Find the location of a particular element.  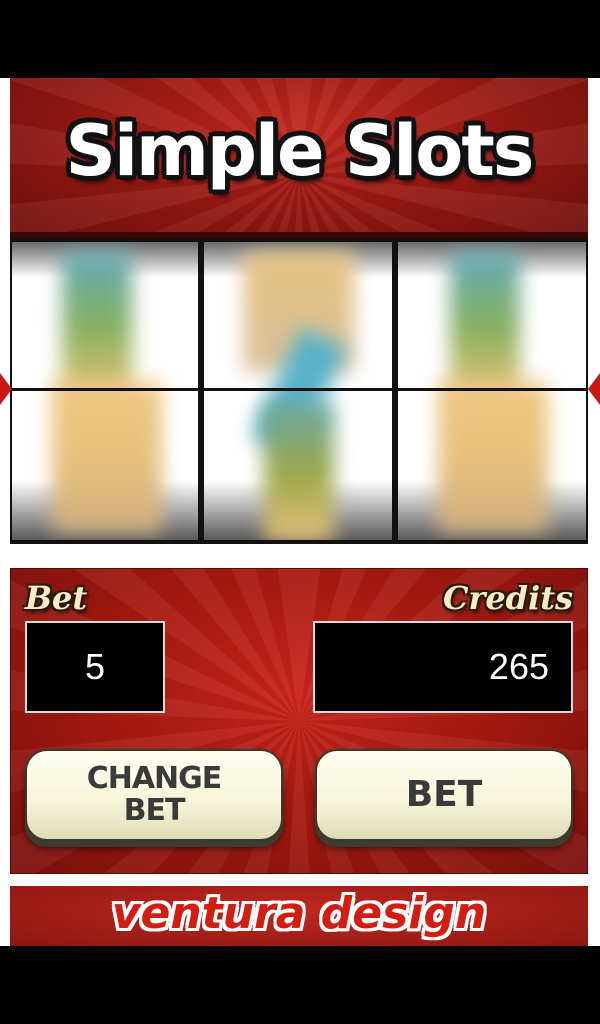

footer-banner: ventura design is located at coordinates (299, 916).